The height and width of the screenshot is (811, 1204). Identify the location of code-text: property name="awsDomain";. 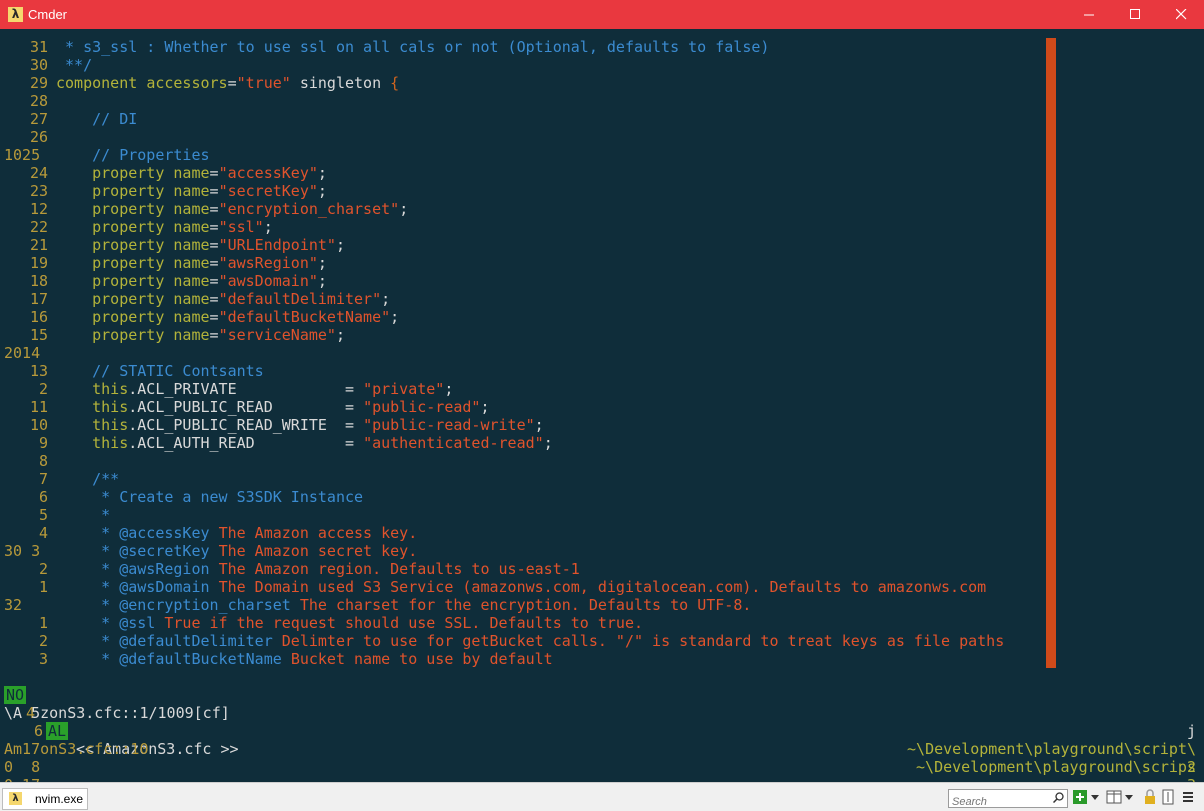
(191, 281).